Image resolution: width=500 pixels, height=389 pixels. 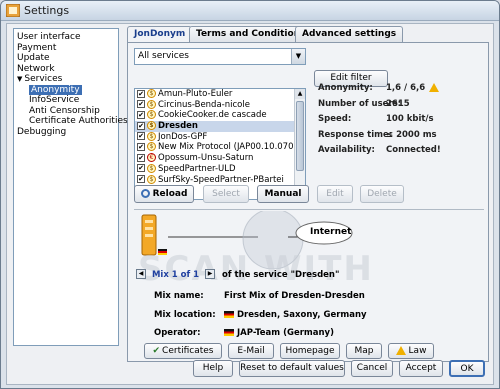 What do you see at coordinates (309, 209) in the screenshot?
I see `separator` at bounding box center [309, 209].